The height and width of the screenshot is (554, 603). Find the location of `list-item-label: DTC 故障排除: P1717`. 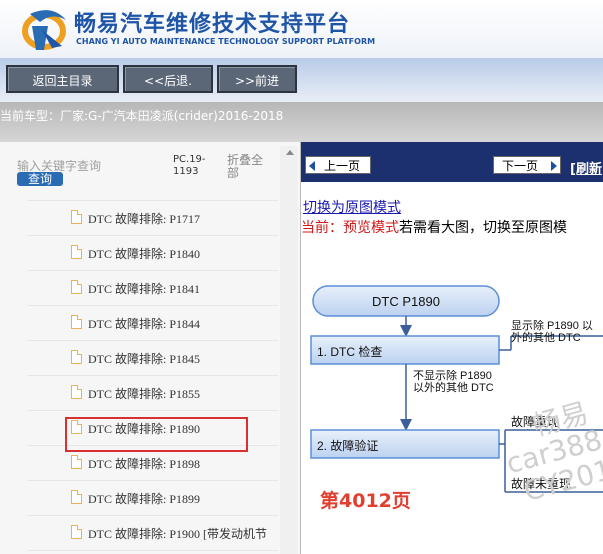

list-item-label: DTC 故障排除: P1717 is located at coordinates (144, 219).